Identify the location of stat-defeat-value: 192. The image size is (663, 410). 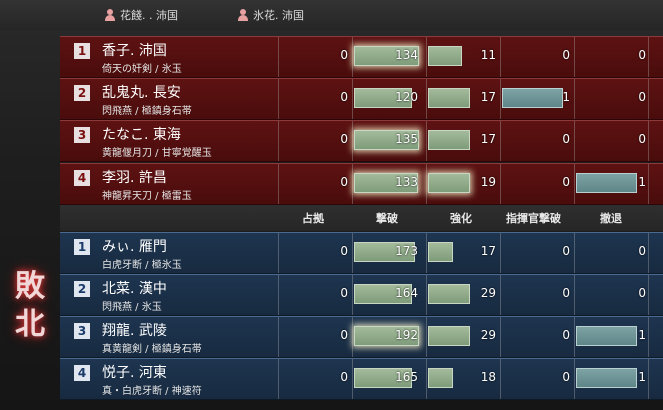
(406, 335).